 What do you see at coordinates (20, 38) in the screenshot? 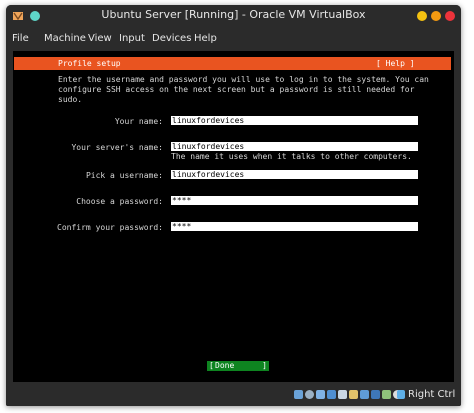
I see `menu-file: File` at bounding box center [20, 38].